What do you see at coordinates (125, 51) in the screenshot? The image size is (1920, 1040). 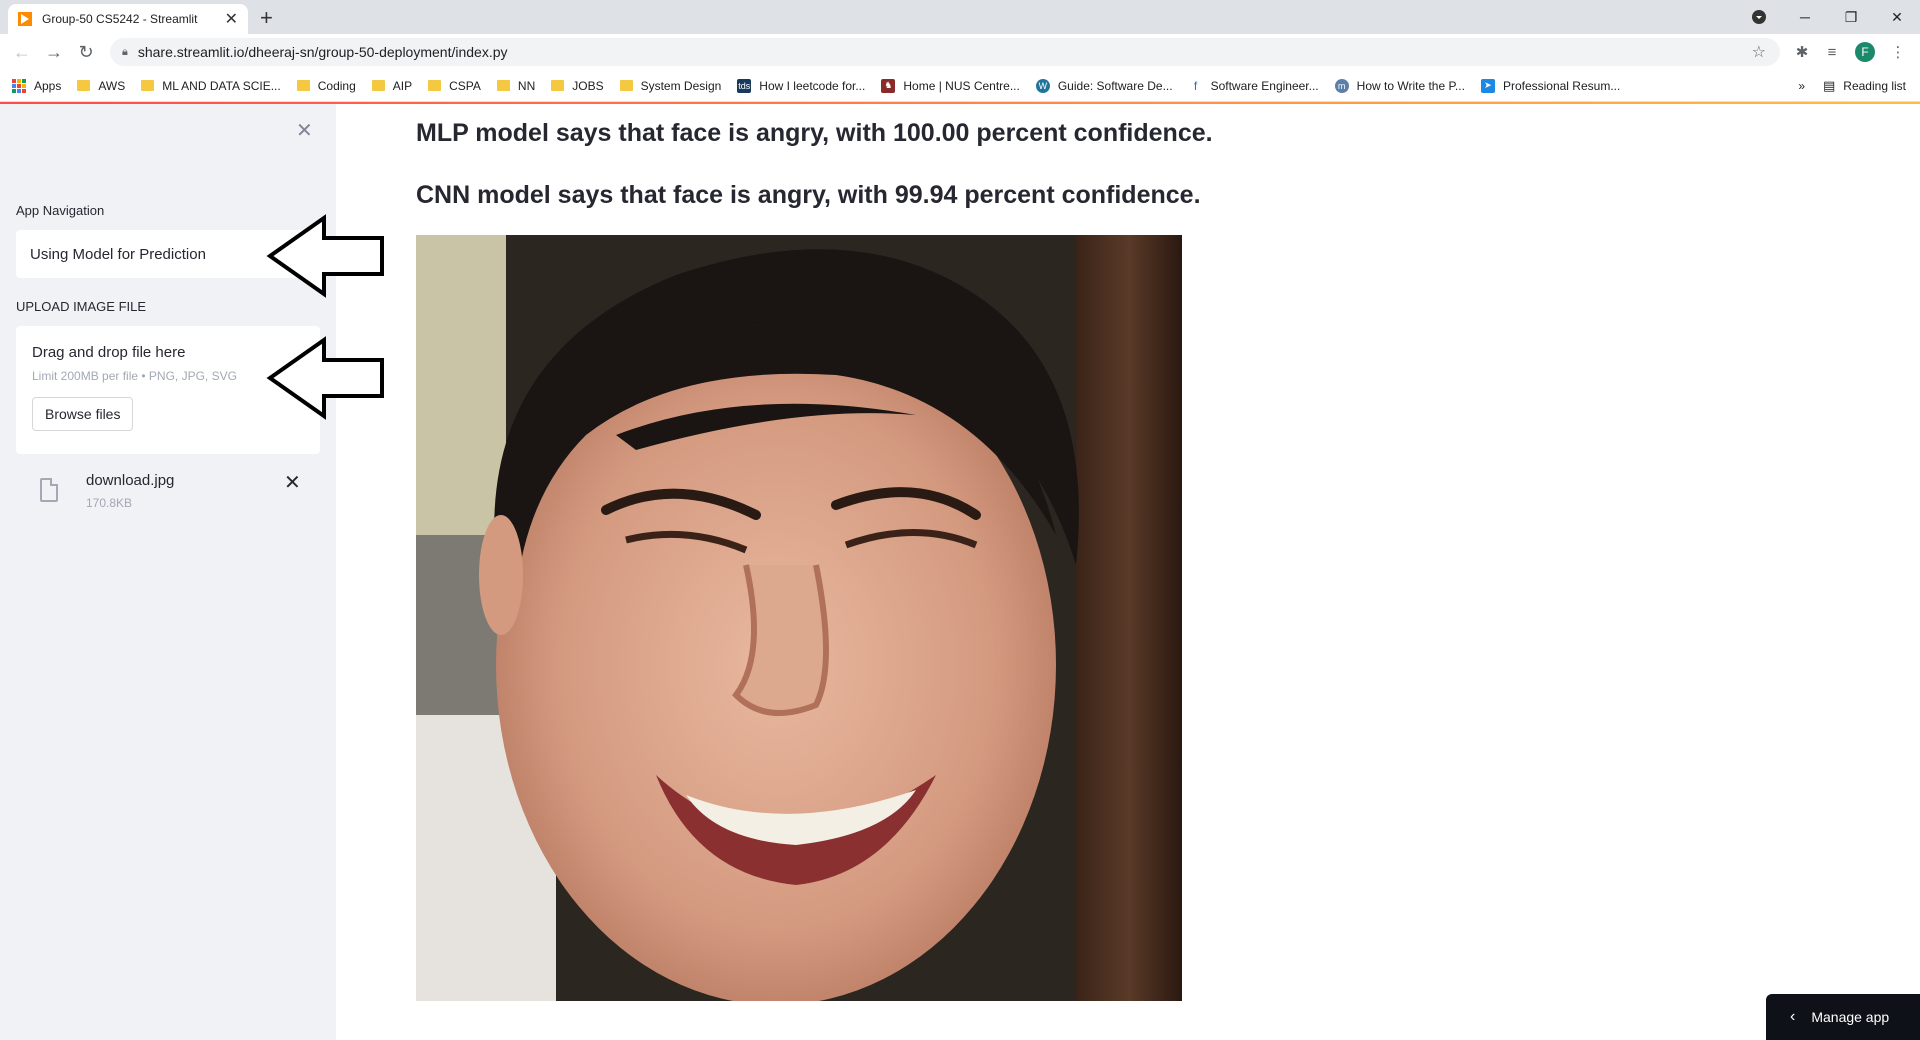 I see `lock-icon: 🔒︎` at bounding box center [125, 51].